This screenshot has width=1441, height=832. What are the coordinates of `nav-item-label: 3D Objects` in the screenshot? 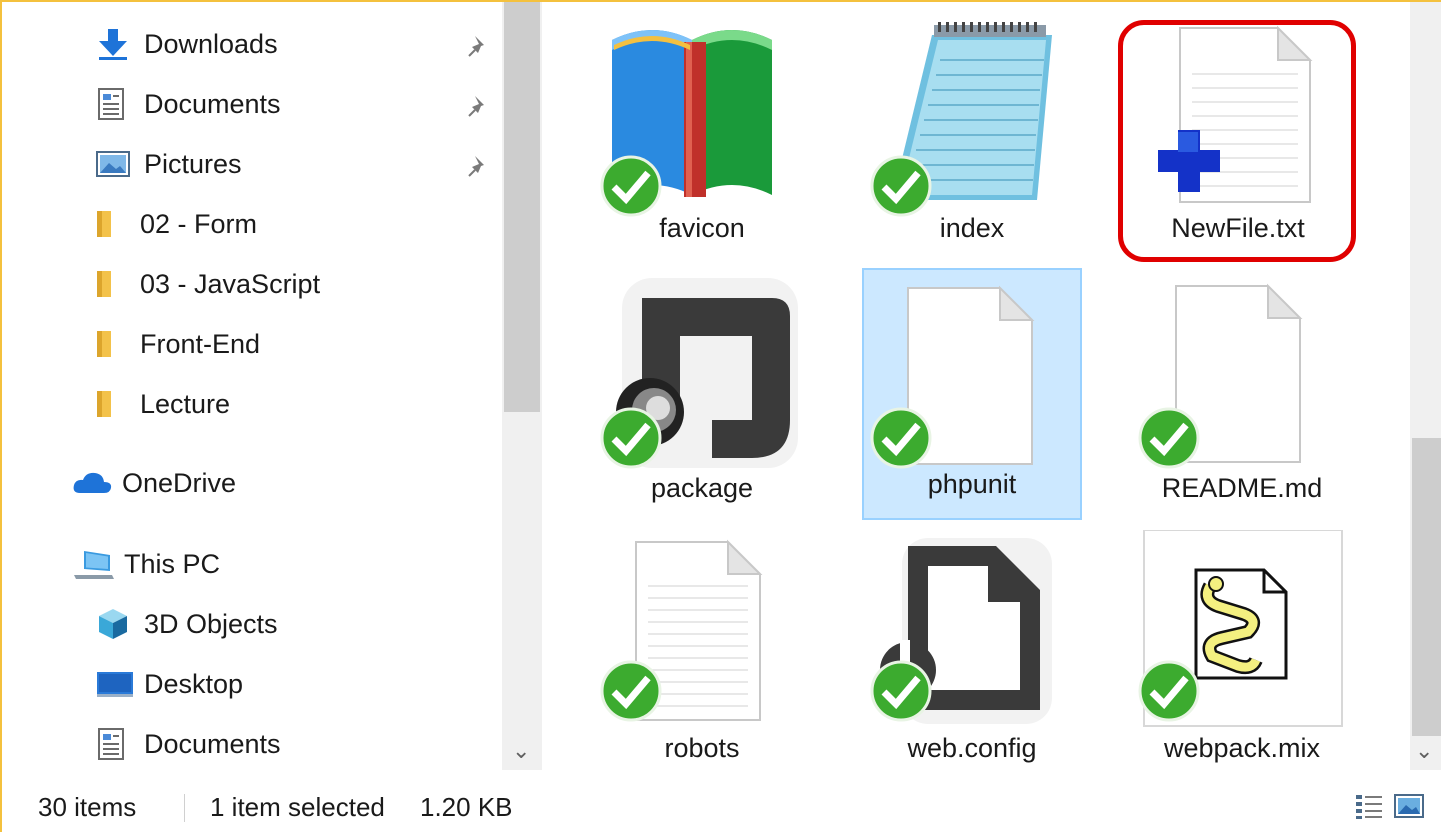 It's located at (211, 623).